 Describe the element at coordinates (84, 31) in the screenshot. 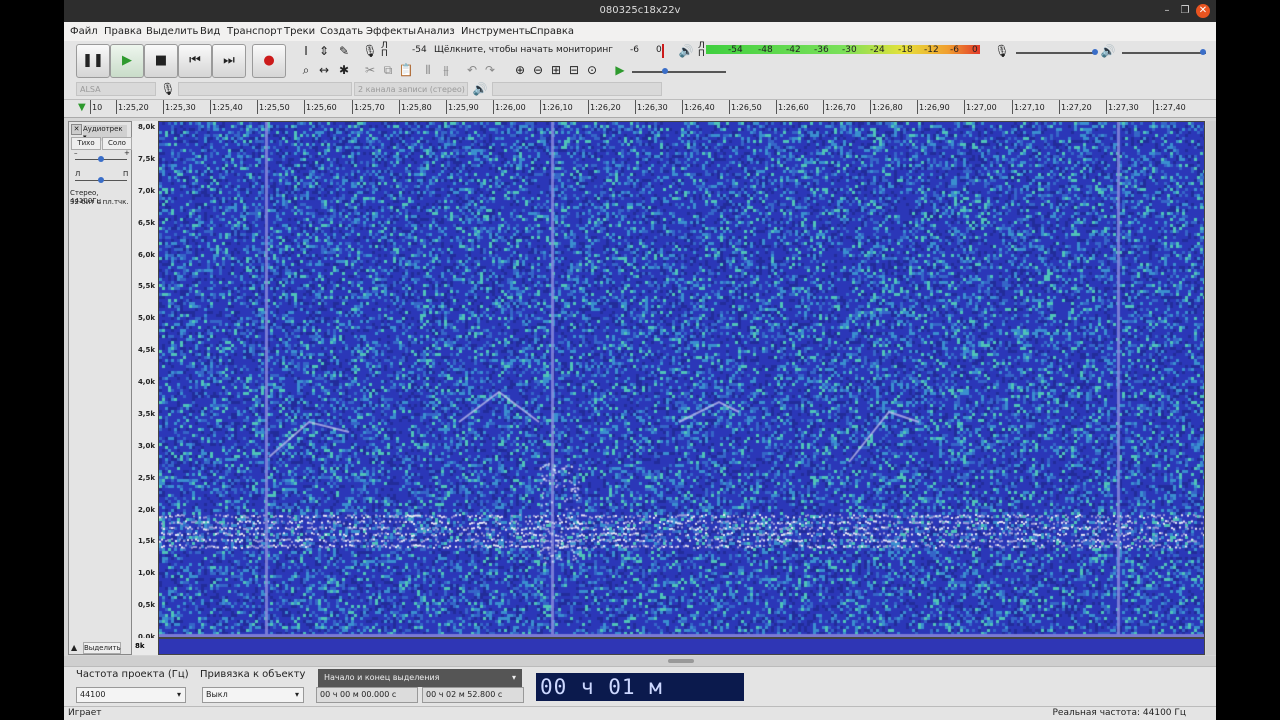

I see `menu-file: Файл` at that location.